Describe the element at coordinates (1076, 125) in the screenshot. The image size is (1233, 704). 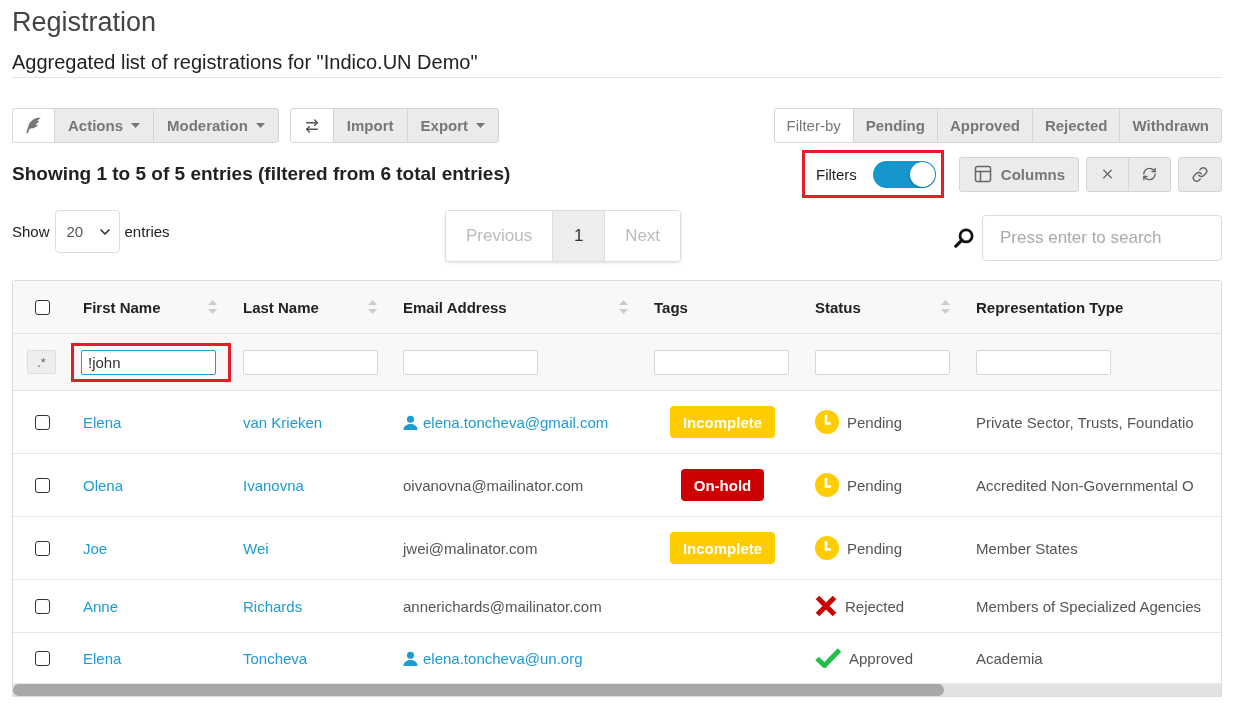
I see `filter-button: Rejected` at that location.